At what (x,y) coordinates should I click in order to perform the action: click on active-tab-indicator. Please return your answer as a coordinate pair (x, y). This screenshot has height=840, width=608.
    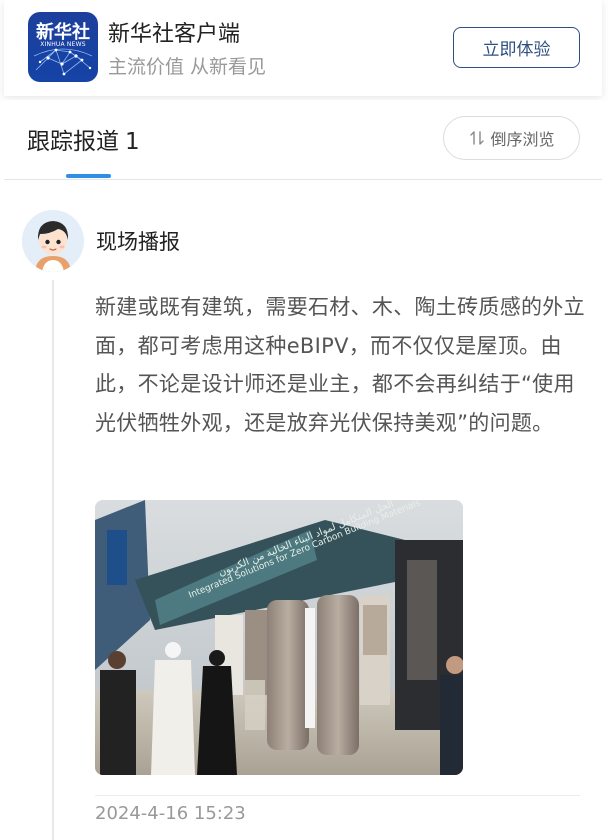
    Looking at the image, I should click on (88, 176).